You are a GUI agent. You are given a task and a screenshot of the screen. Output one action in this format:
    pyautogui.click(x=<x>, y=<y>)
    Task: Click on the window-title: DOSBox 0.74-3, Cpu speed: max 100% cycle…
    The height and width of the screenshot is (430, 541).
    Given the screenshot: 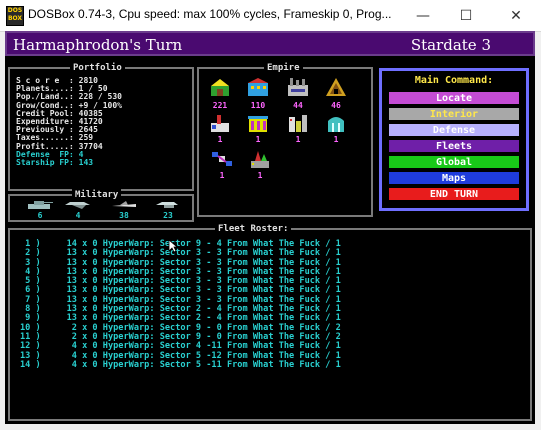 What is the action you would take?
    pyautogui.click(x=210, y=14)
    